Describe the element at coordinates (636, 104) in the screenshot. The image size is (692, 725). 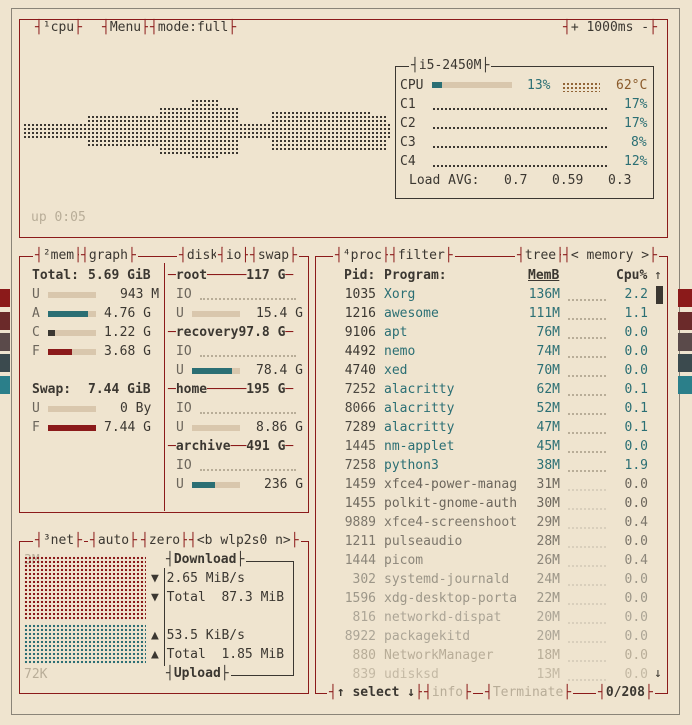
I see `core-1-pct: 17%` at that location.